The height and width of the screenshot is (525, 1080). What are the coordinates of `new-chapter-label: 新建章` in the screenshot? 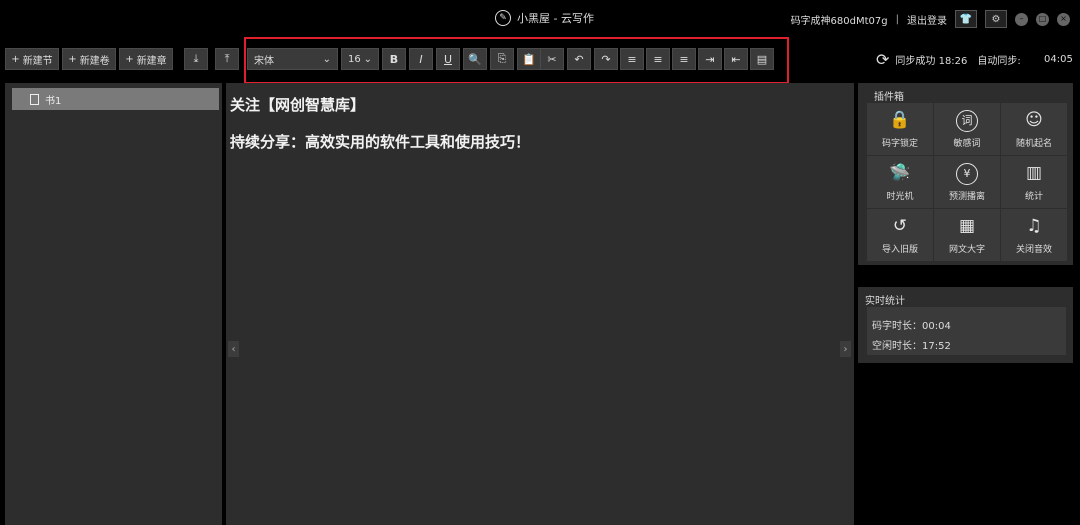 It's located at (151, 61).